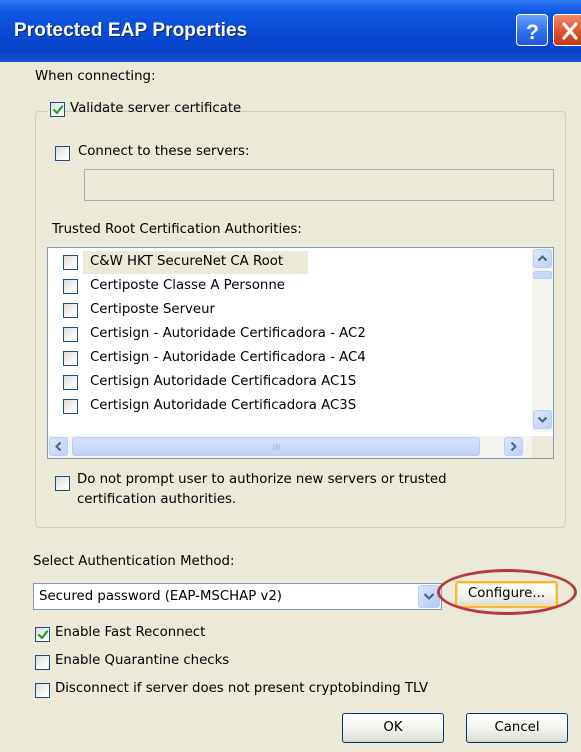  I want to click on close-button, so click(567, 30).